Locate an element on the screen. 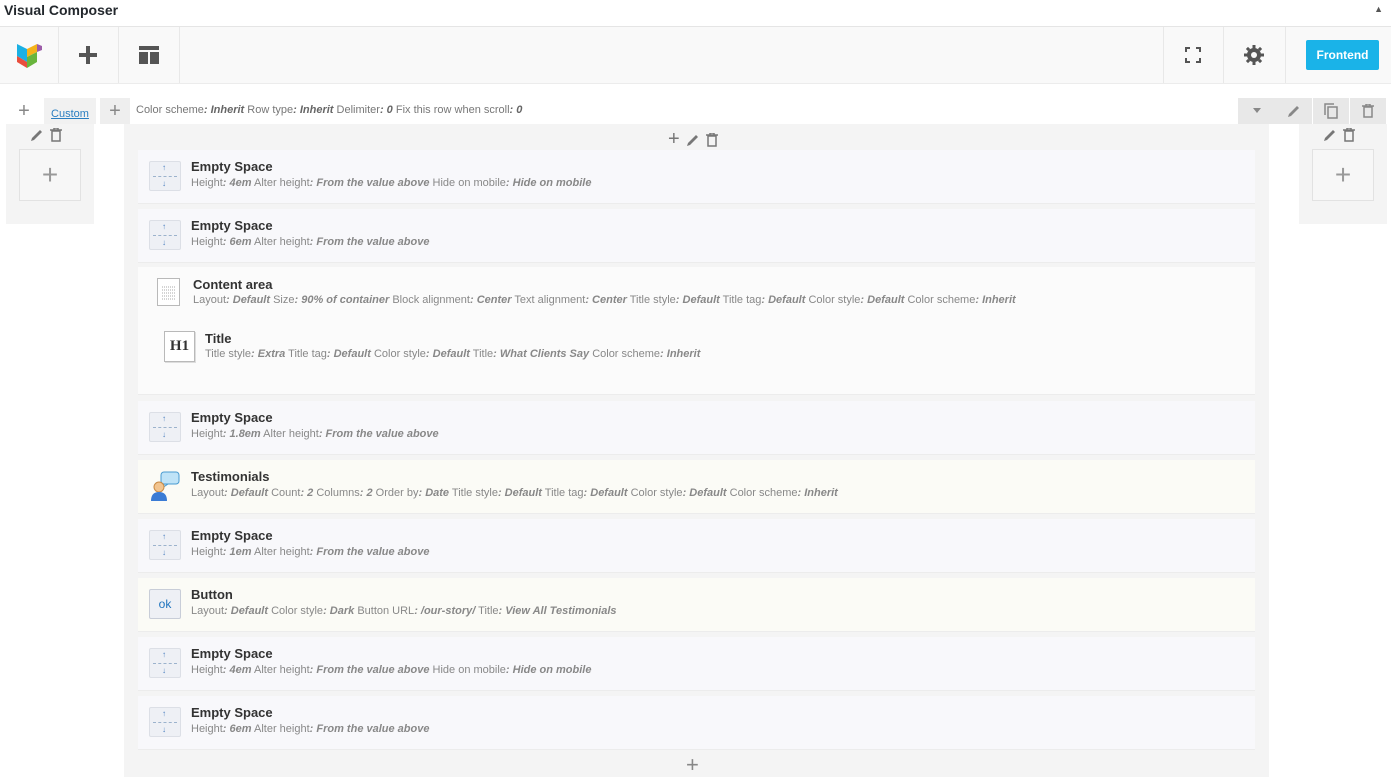 This screenshot has height=778, width=1391. left-column: + is located at coordinates (50, 174).